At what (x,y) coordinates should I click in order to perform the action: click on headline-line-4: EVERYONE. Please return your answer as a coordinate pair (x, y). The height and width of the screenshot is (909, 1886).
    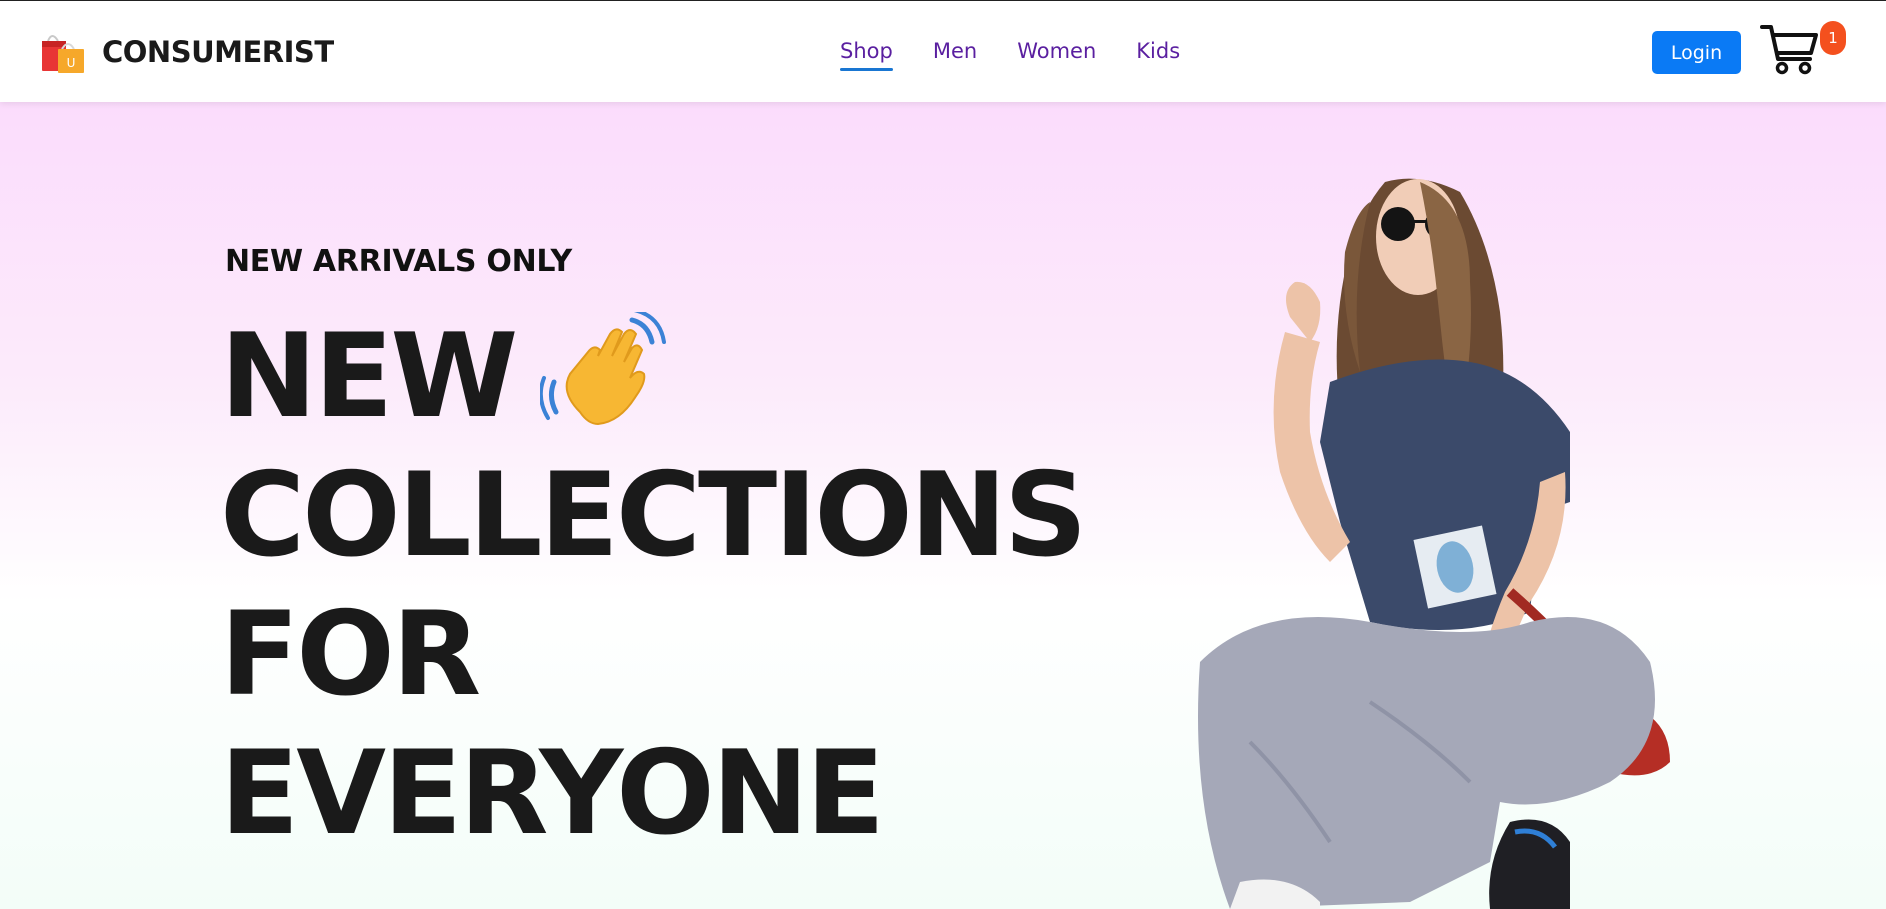
    Looking at the image, I should click on (552, 793).